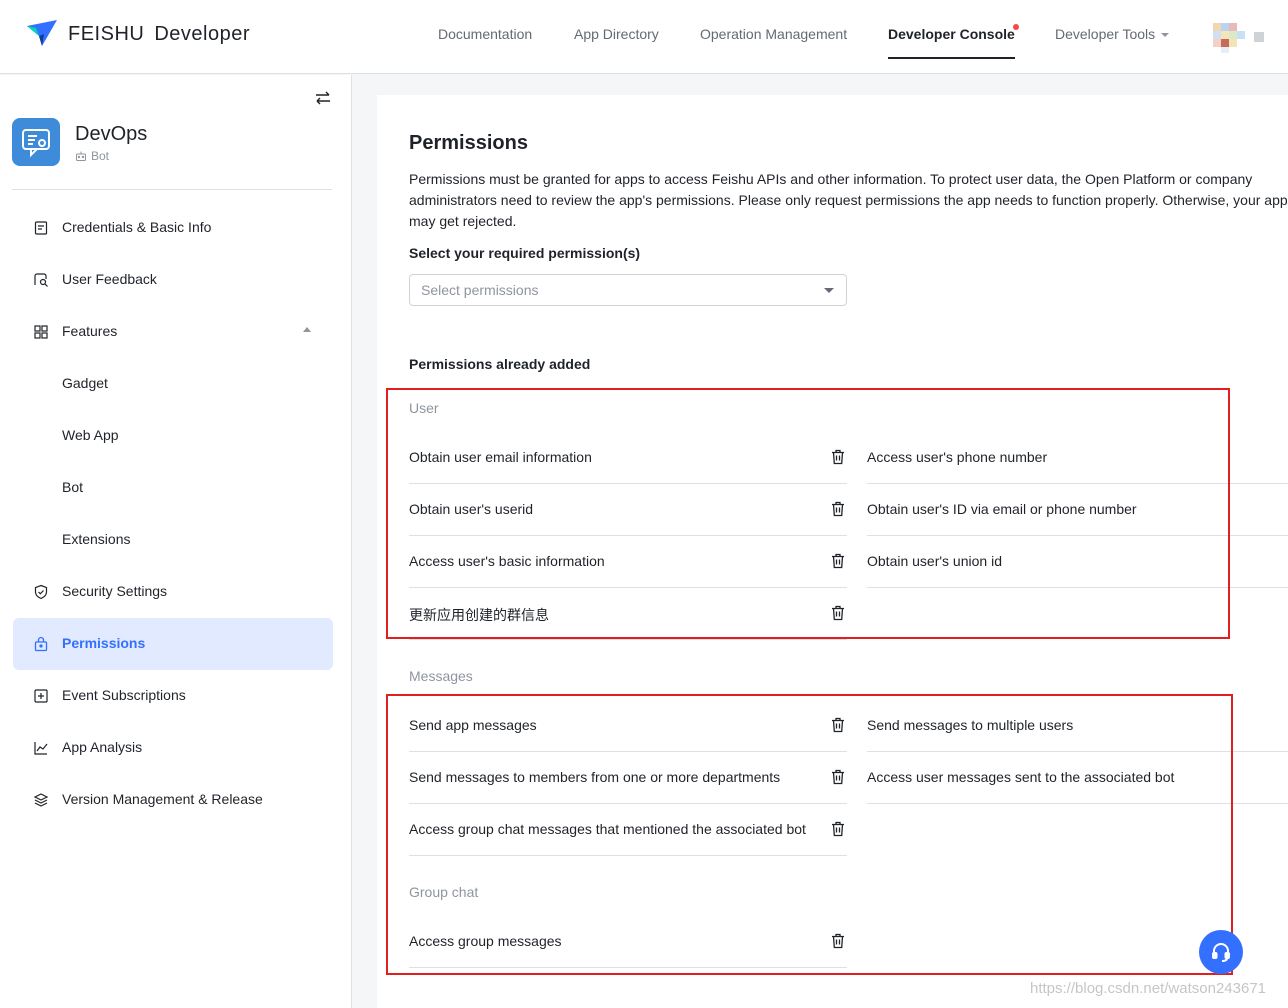  I want to click on sidebar-item-label: Extensions, so click(96, 539).